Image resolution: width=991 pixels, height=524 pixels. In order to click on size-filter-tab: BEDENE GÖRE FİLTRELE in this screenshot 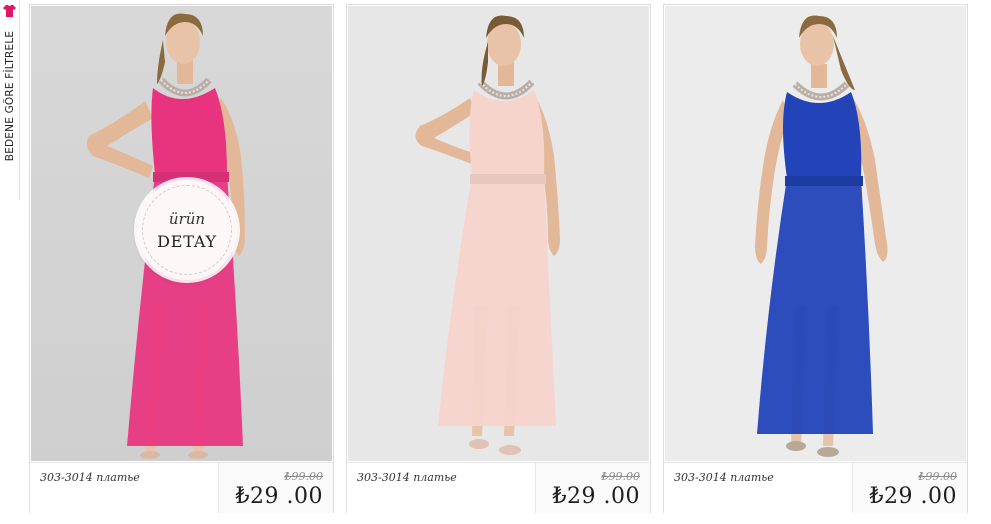, I will do `click(10, 100)`.